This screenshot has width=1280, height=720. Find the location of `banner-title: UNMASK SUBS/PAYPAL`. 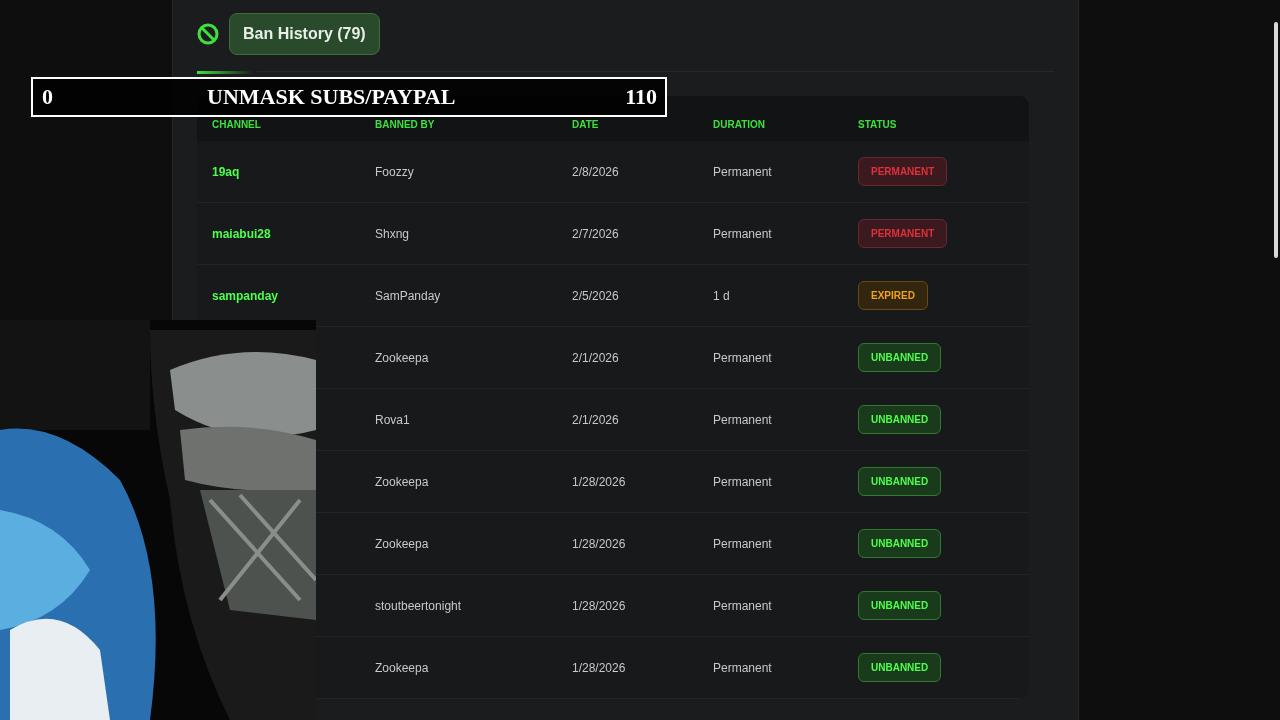

banner-title: UNMASK SUBS/PAYPAL is located at coordinates (332, 97).